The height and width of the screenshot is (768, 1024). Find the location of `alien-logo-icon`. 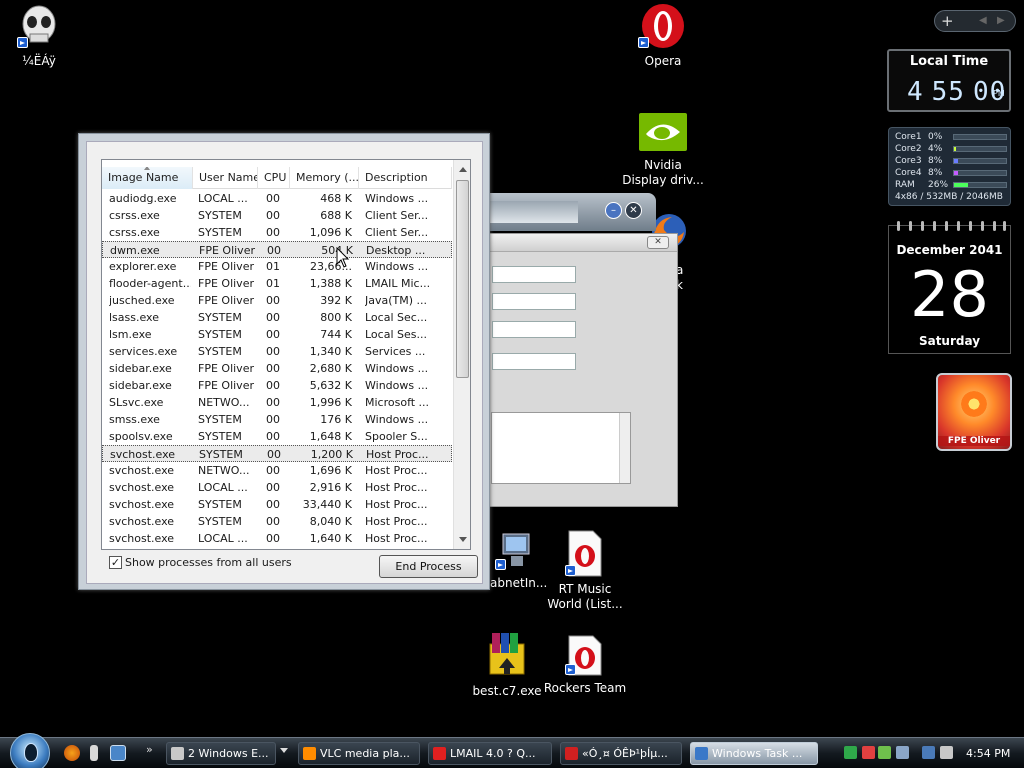

alien-logo-icon is located at coordinates (31, 752).